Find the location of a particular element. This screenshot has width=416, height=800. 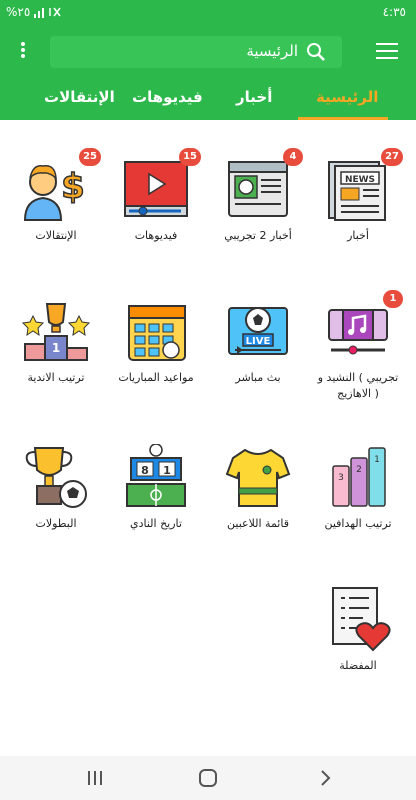

videos-badge: 15 is located at coordinates (190, 157).